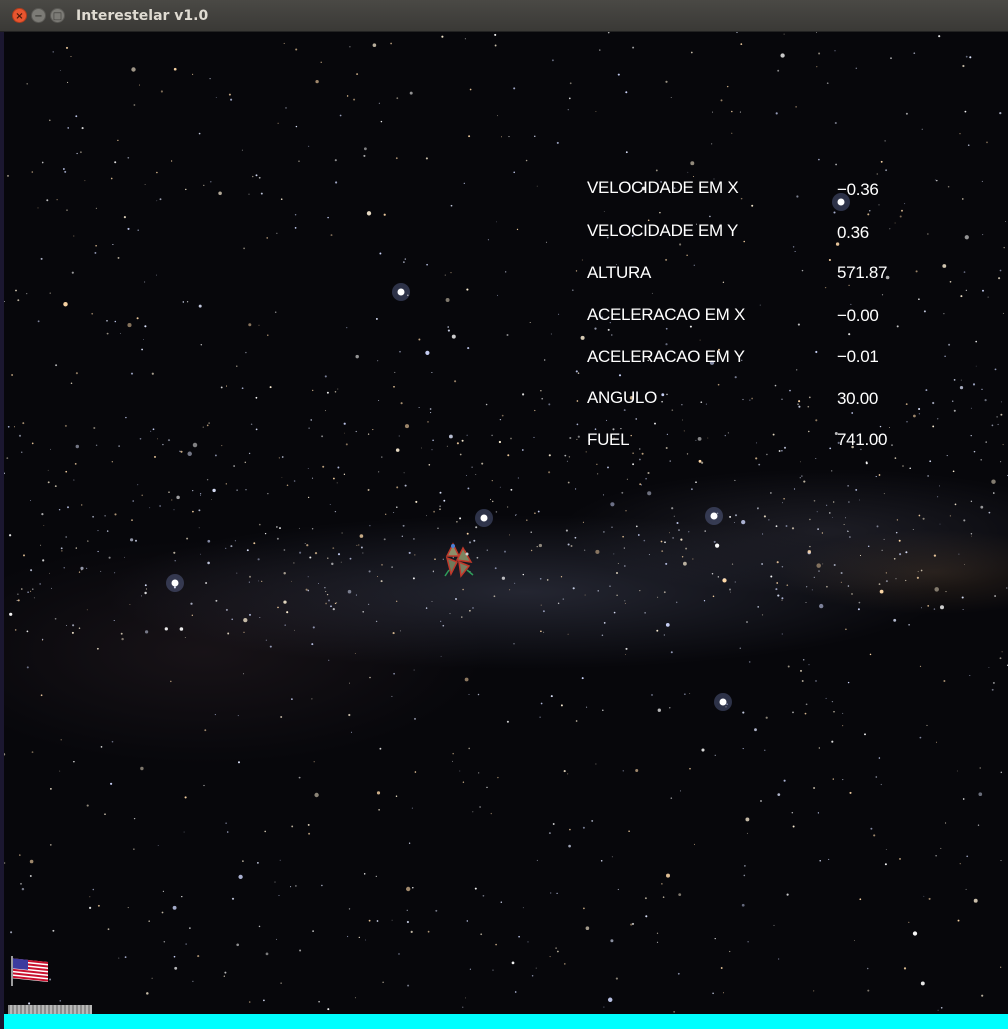 The image size is (1008, 1029). I want to click on ground-surface, so click(506, 1021).